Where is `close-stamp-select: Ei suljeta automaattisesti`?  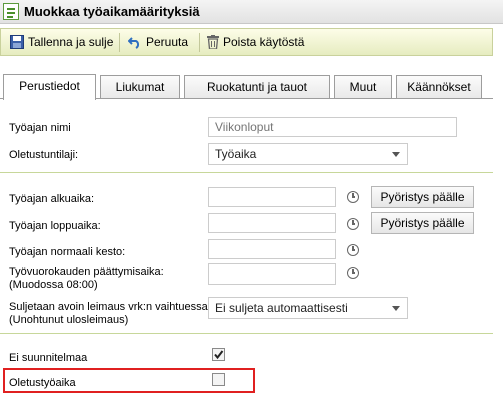
close-stamp-select: Ei suljeta automaattisesti is located at coordinates (308, 308).